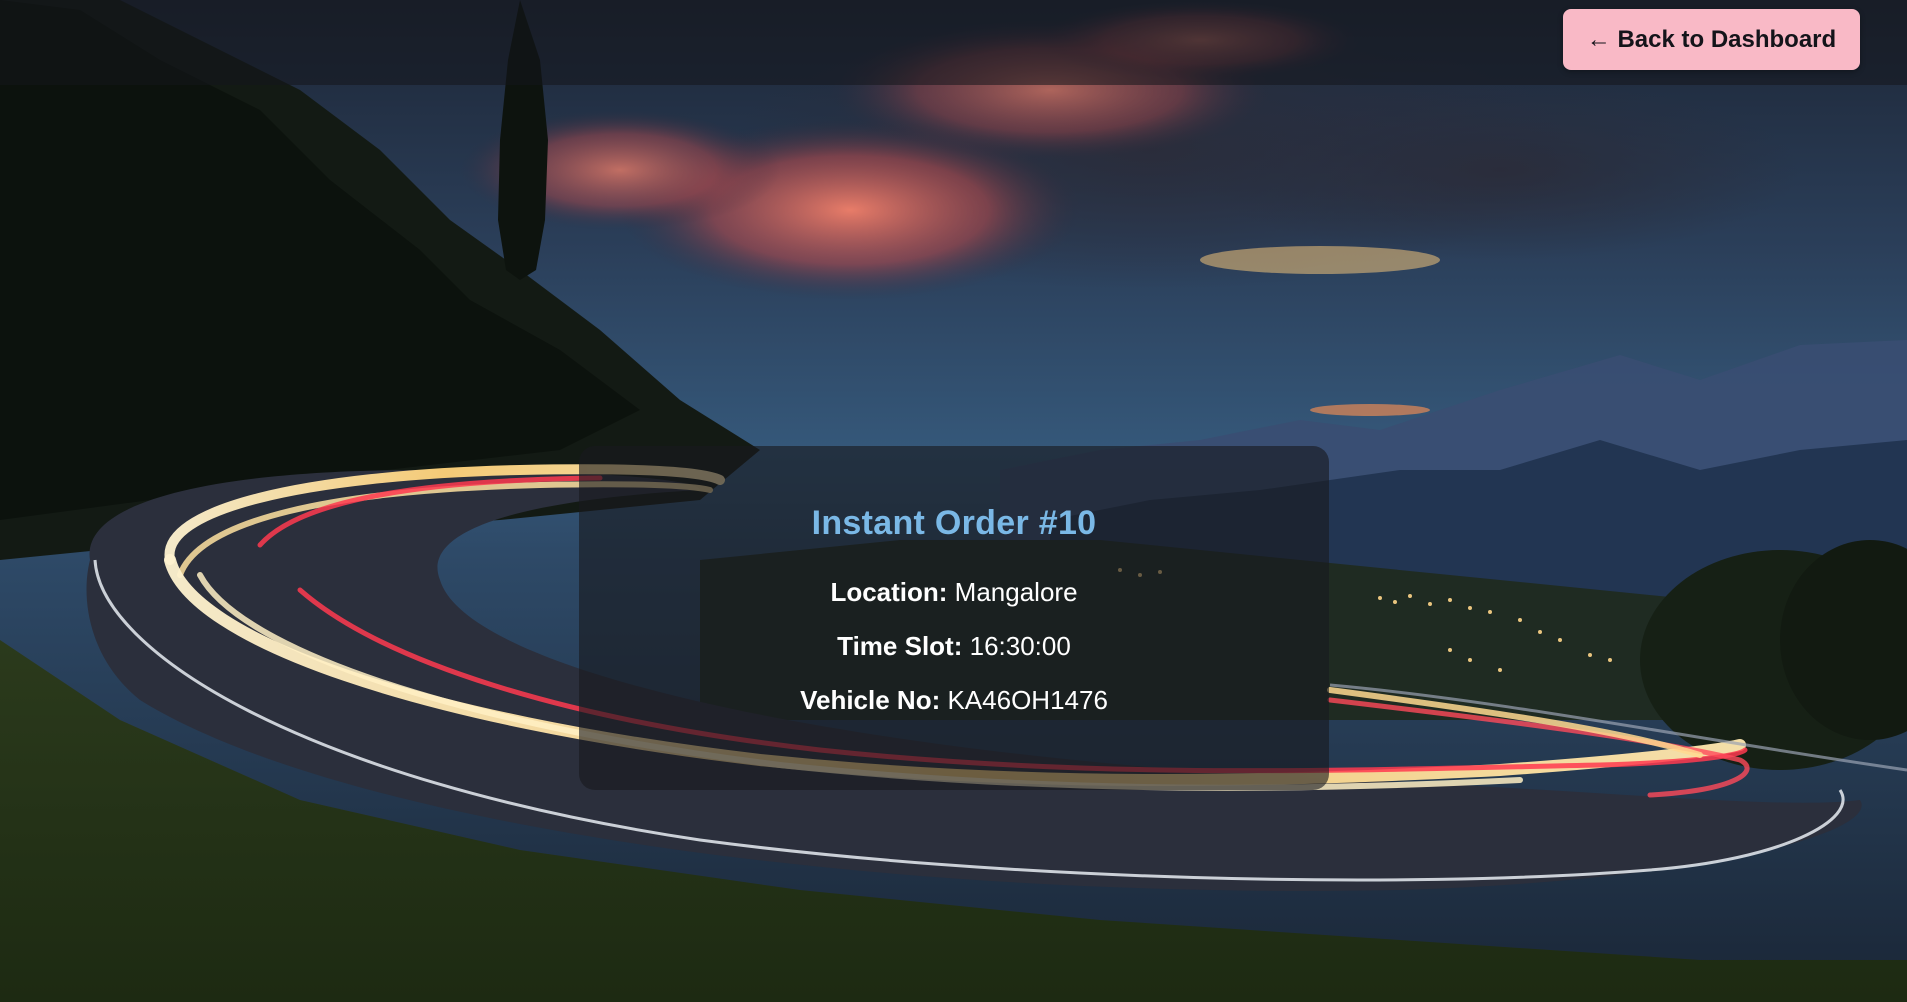 This screenshot has height=1002, width=1907. Describe the element at coordinates (954, 523) in the screenshot. I see `order-title: Instant Order #10` at that location.